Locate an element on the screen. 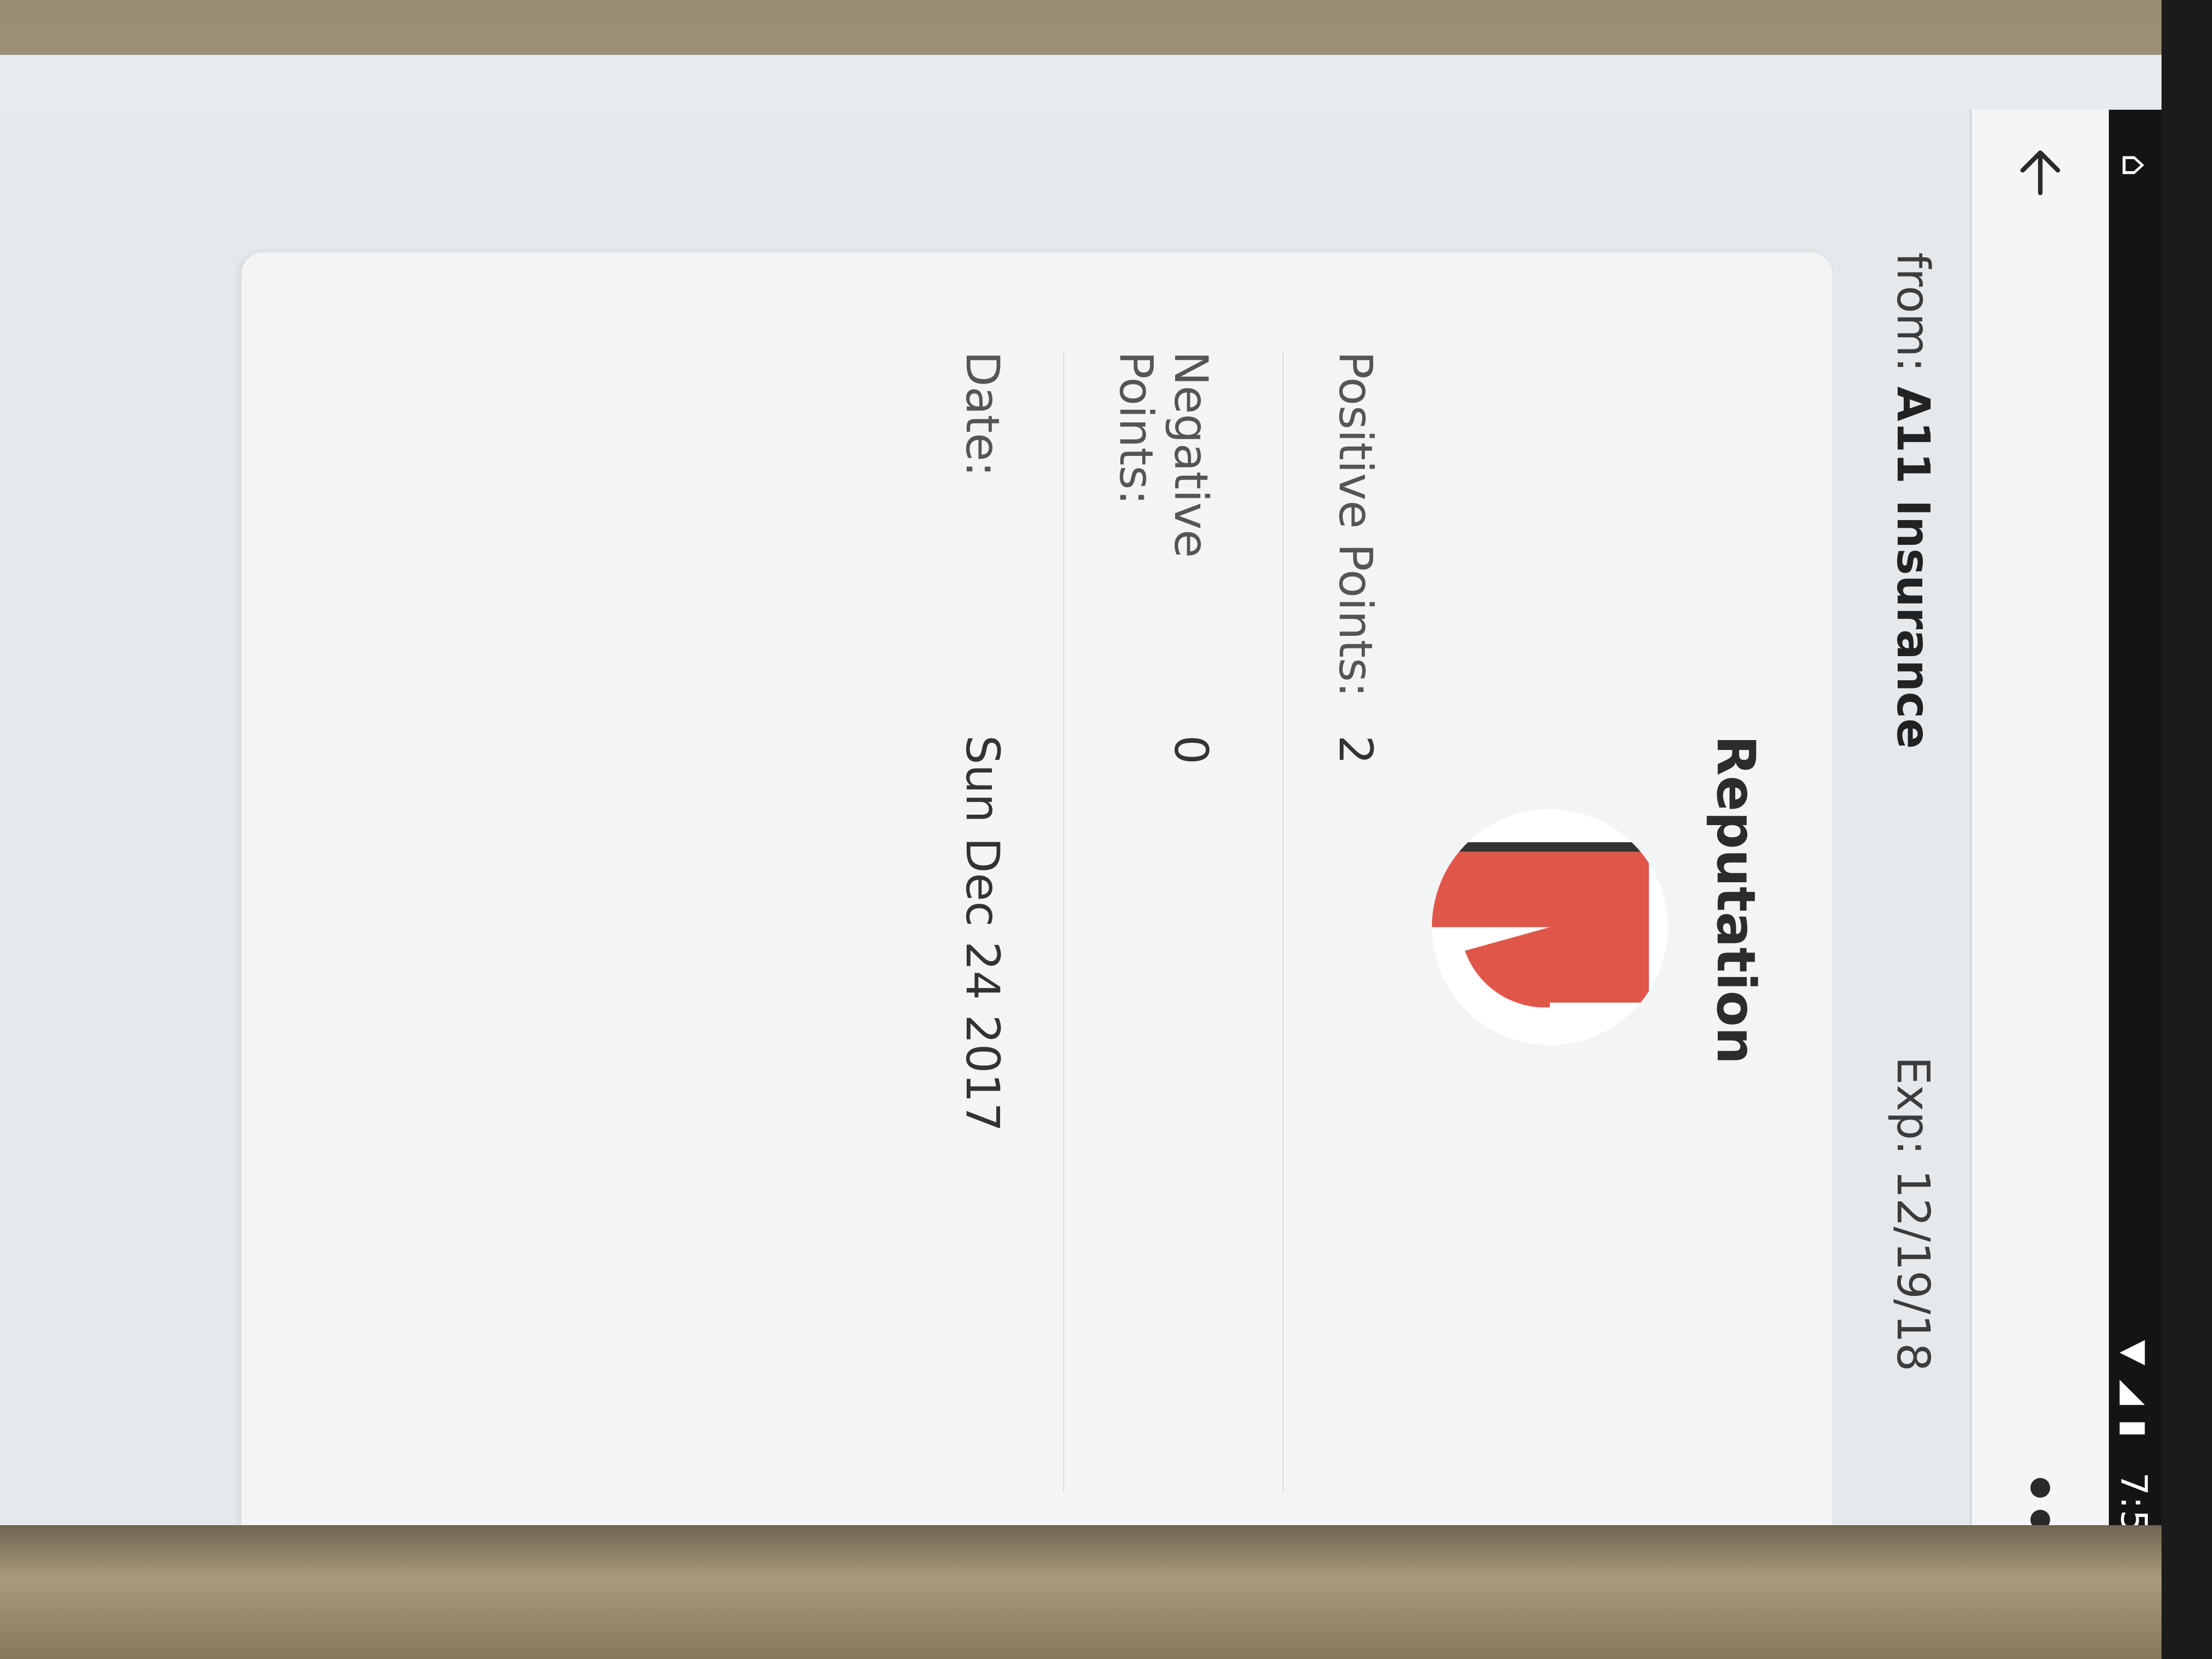 The height and width of the screenshot is (1659, 2212). card-title: Reputation is located at coordinates (1736, 900).